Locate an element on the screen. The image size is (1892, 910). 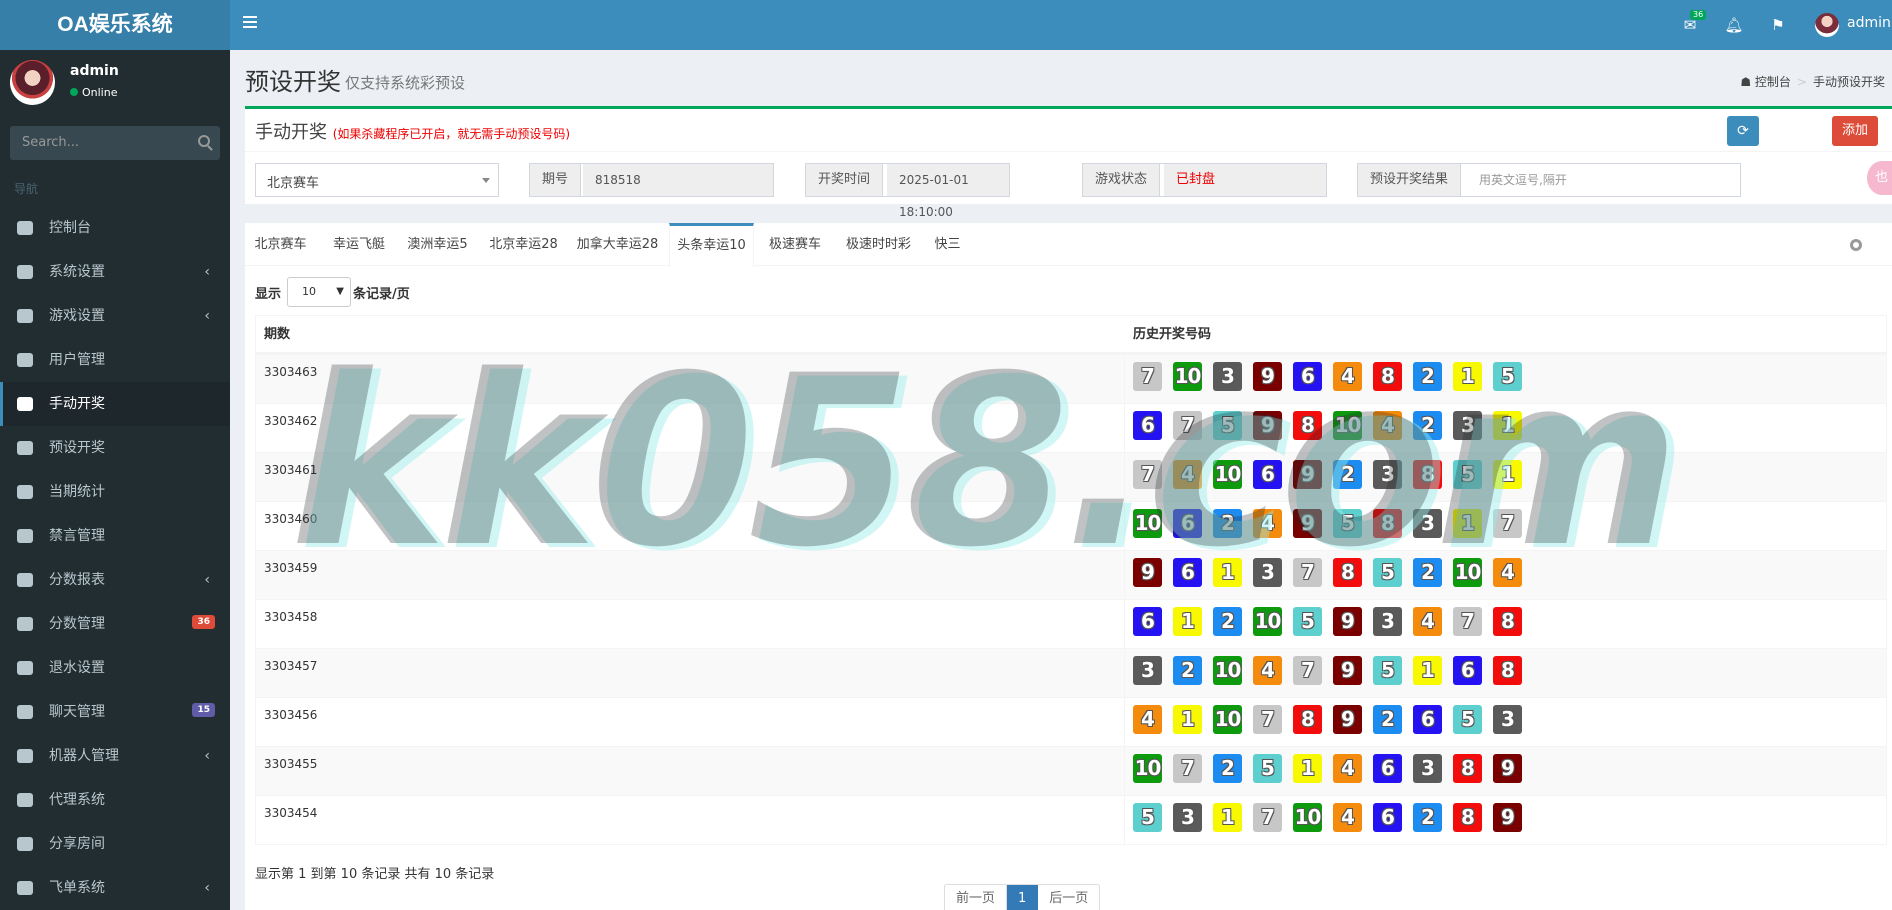
gamepad-icon is located at coordinates (25, 316).